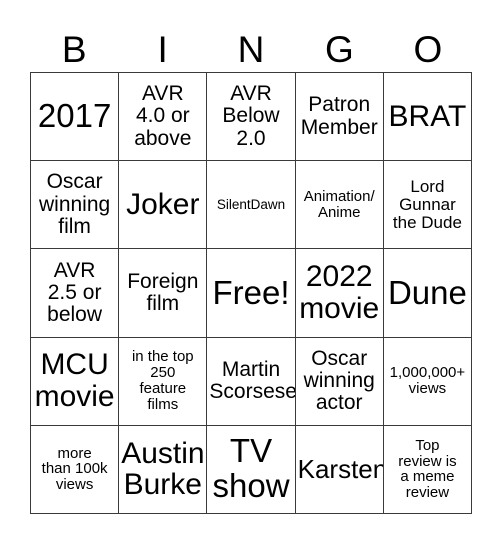 The height and width of the screenshot is (544, 500). I want to click on bingo-cell-label: AVR Below 2.0, so click(251, 116).